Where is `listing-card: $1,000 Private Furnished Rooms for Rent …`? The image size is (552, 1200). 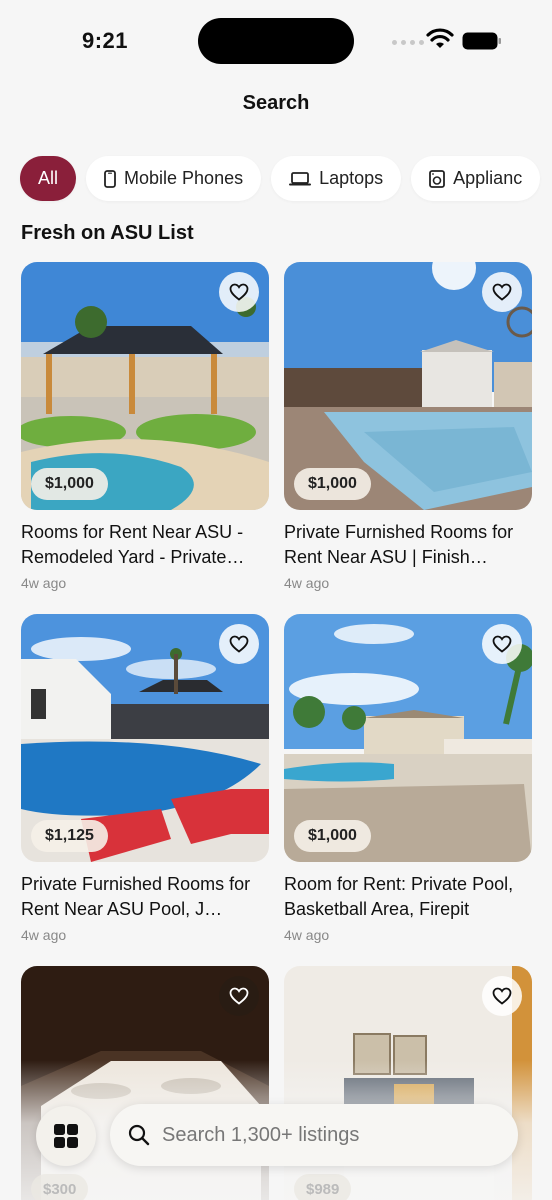
listing-card: $1,000 Private Furnished Rooms for Rent … is located at coordinates (408, 426).